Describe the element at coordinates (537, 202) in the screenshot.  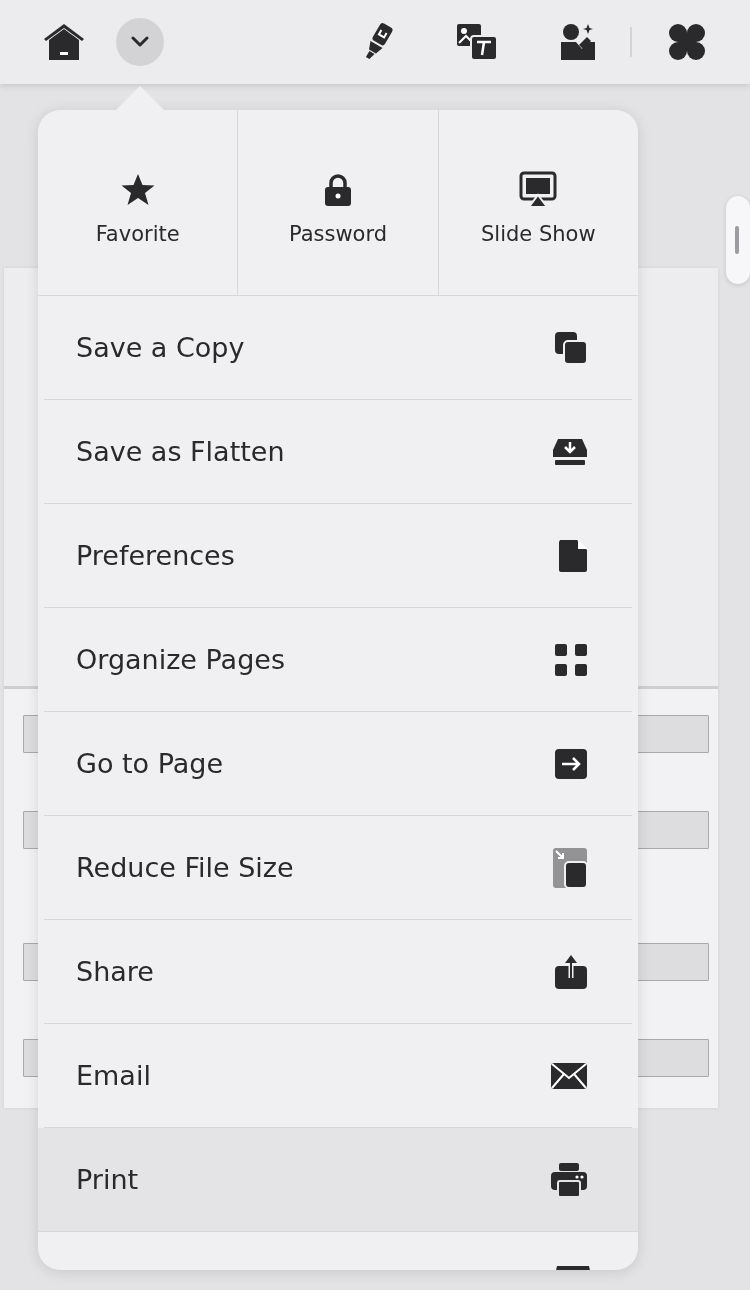
I see `quick-action-button: Slide Show` at that location.